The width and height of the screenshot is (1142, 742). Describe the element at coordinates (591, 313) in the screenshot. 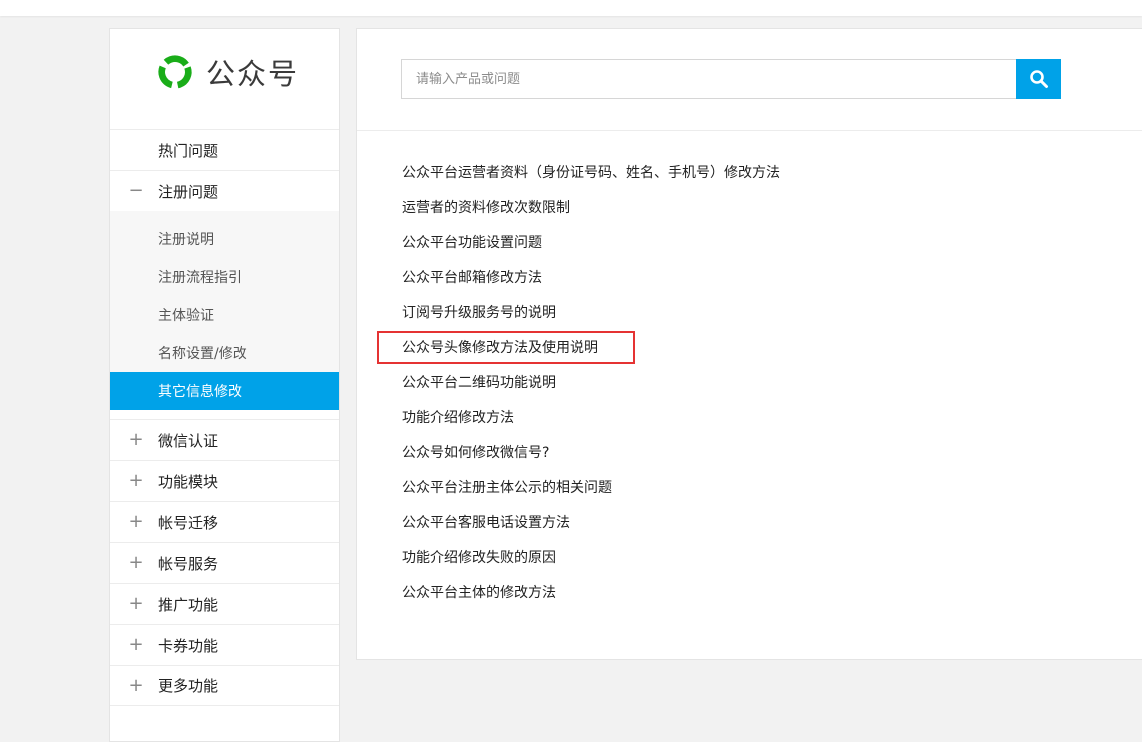

I see `question-link: 订阅号升级服务号的说明` at that location.